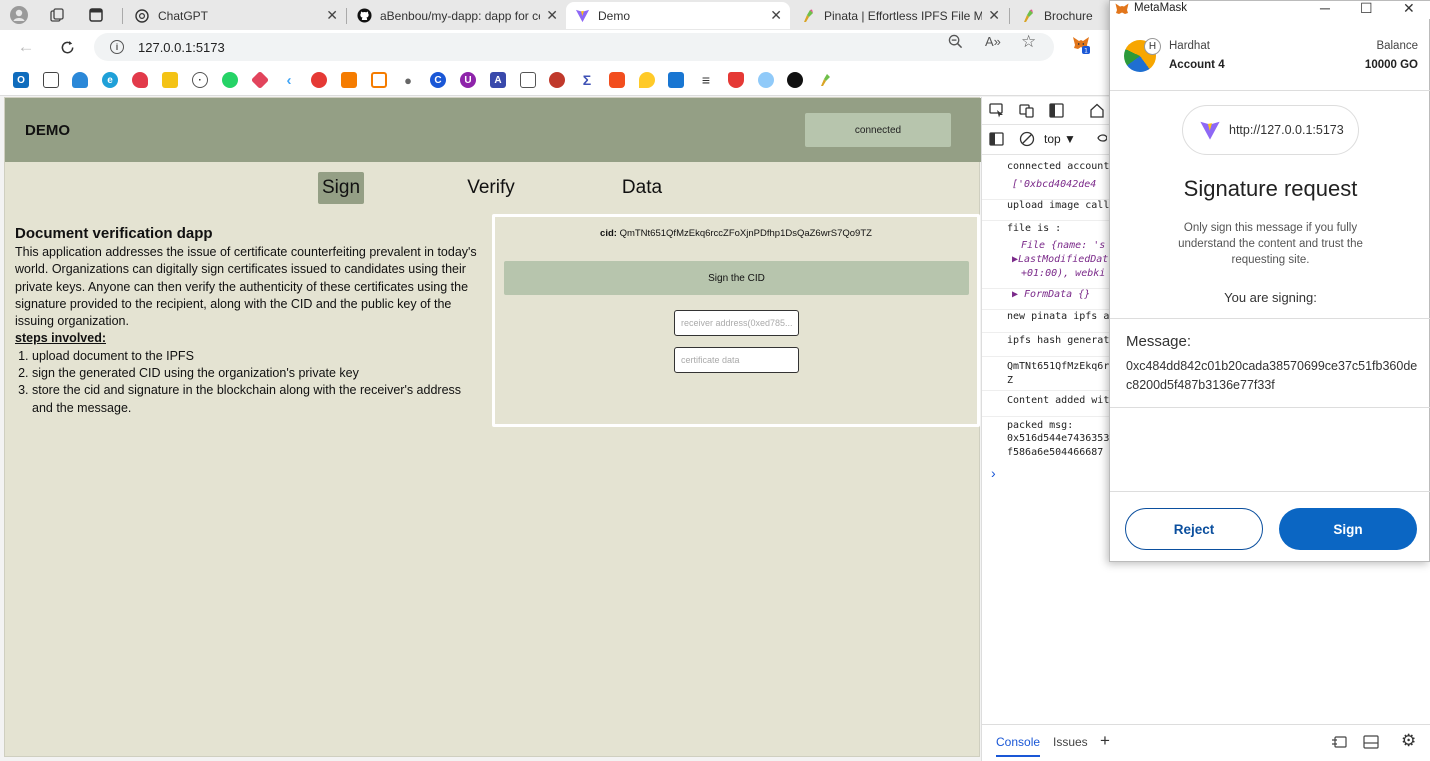 The width and height of the screenshot is (1430, 761). What do you see at coordinates (1189, 46) in the screenshot?
I see `network-name: Hardhat` at bounding box center [1189, 46].